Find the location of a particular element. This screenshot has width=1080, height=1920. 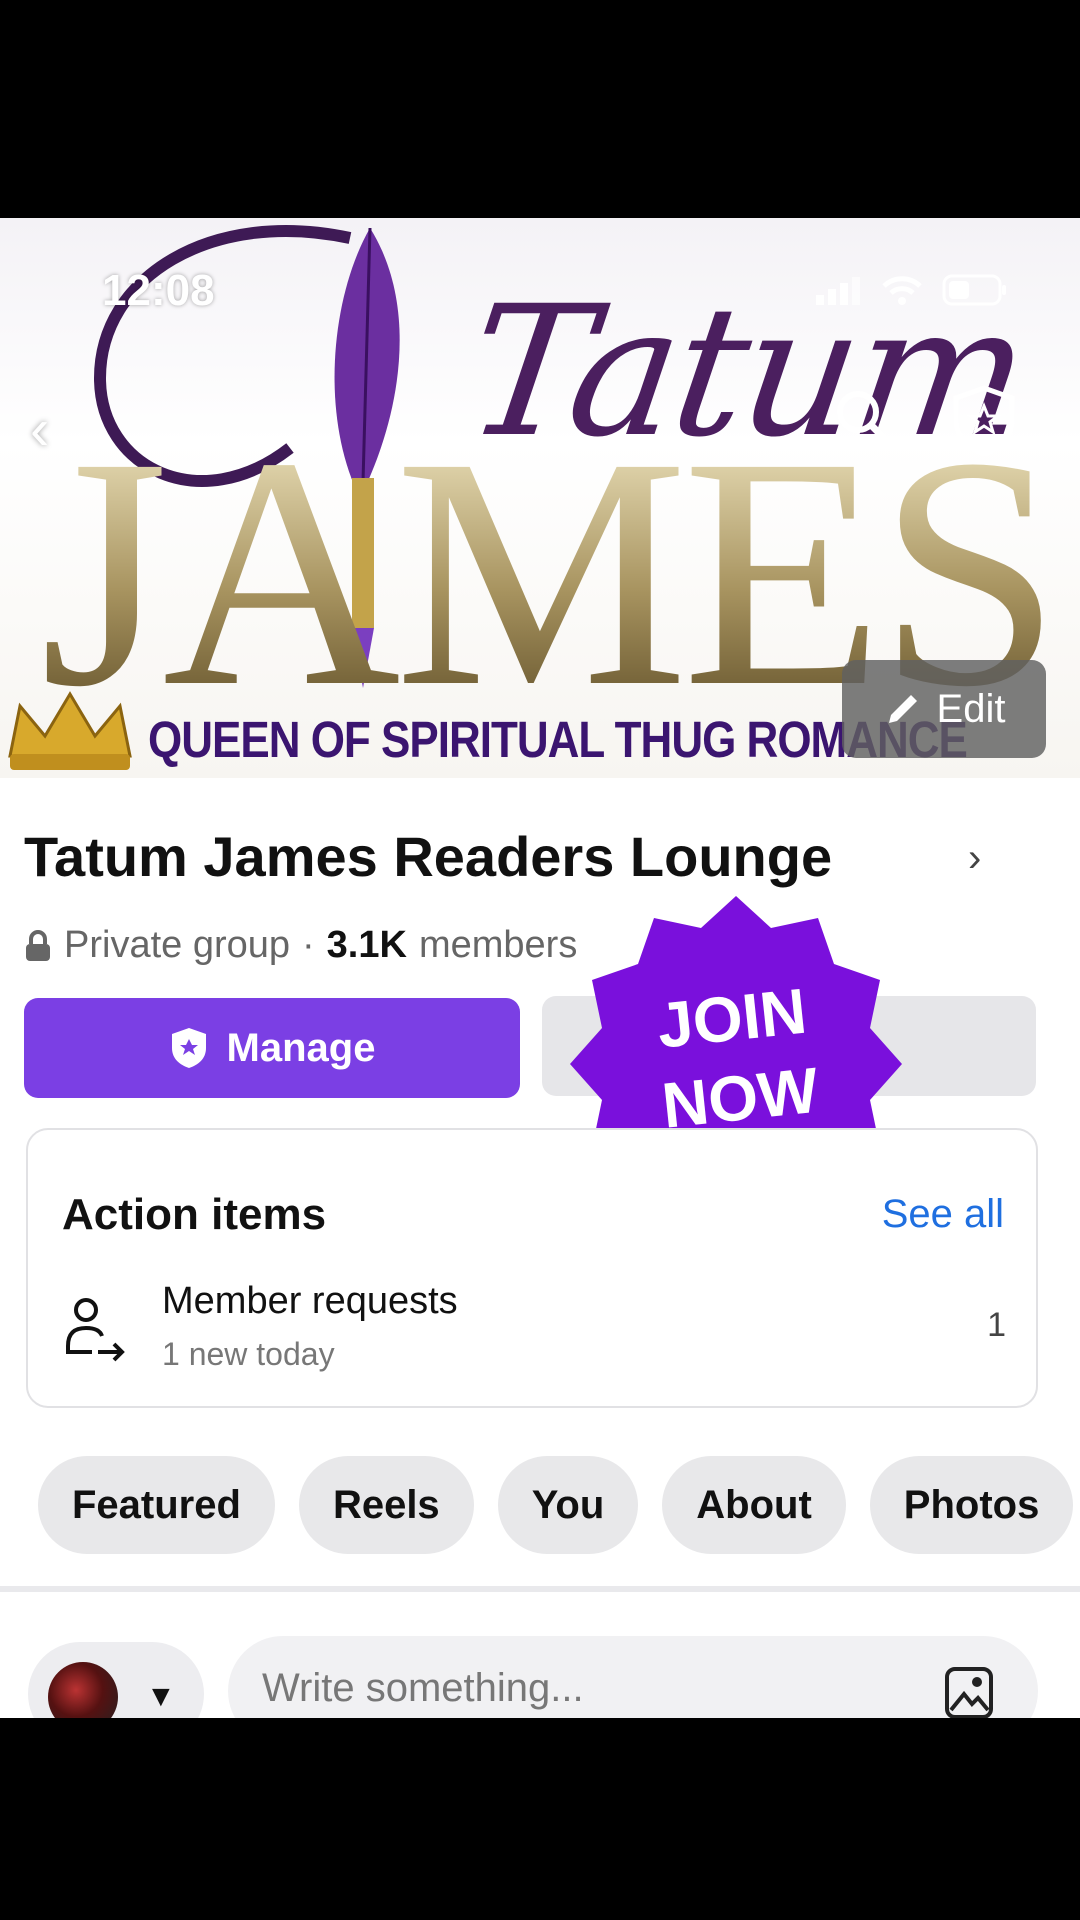

privacy-label: Private group is located at coordinates (177, 945).